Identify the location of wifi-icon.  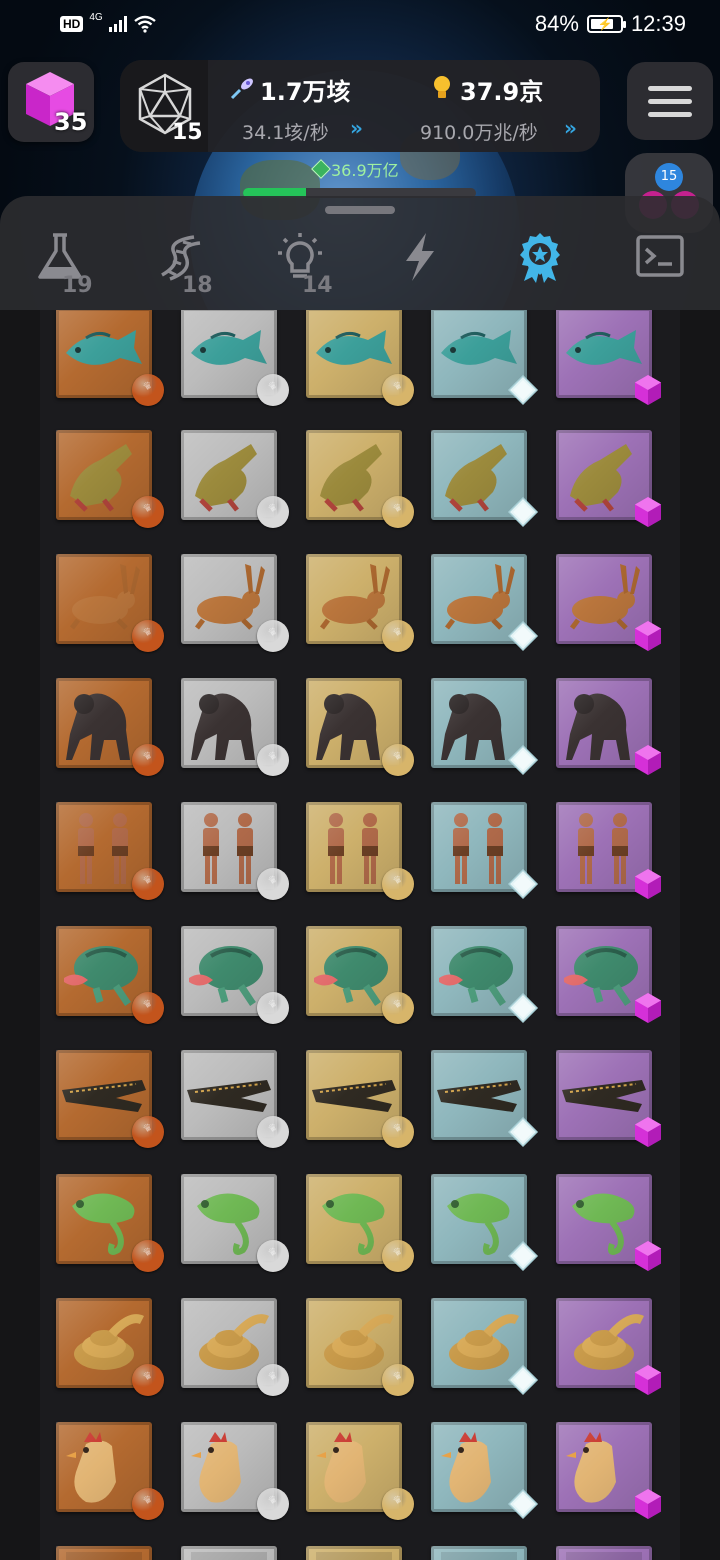
(144, 24).